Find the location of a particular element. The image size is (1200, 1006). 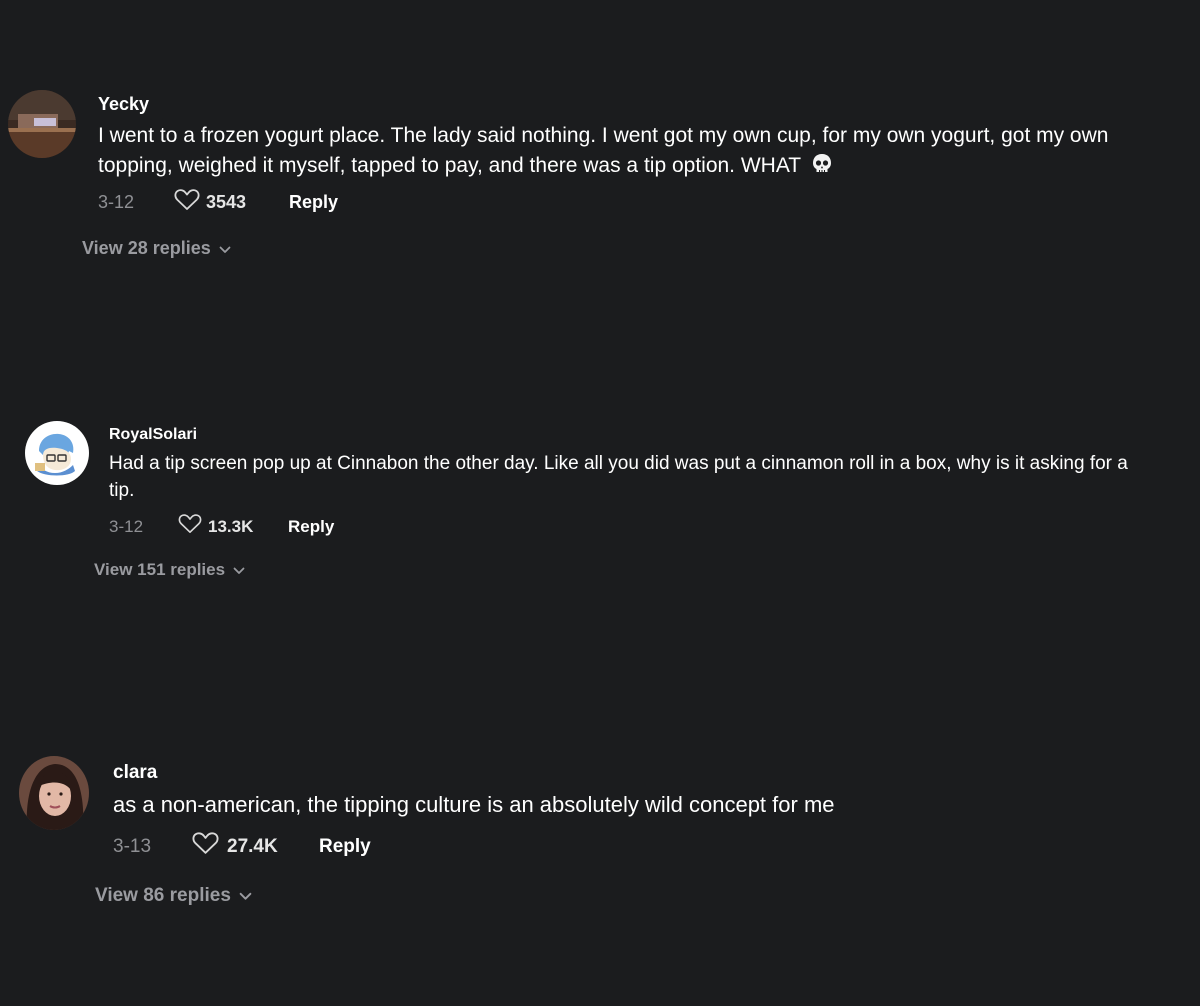

like-button: 3543 is located at coordinates (231, 202).